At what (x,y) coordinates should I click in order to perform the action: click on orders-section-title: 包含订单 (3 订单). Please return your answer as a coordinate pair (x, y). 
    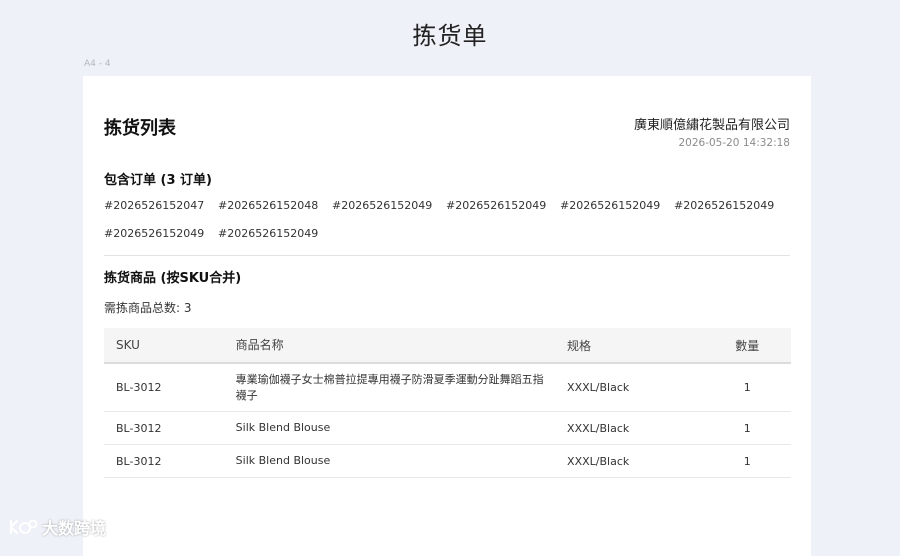
    Looking at the image, I should click on (158, 180).